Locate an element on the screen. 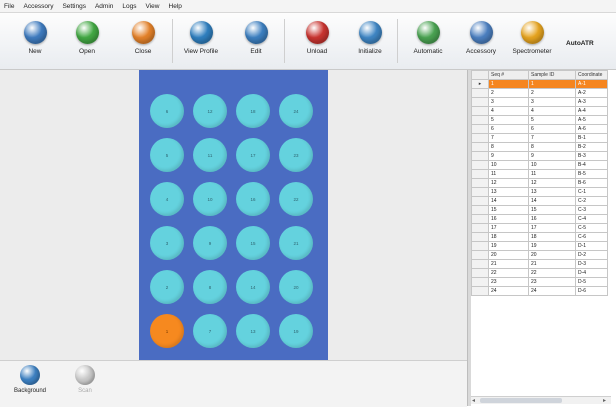 The height and width of the screenshot is (407, 616). cell-coordinate: C-4 is located at coordinates (591, 219).